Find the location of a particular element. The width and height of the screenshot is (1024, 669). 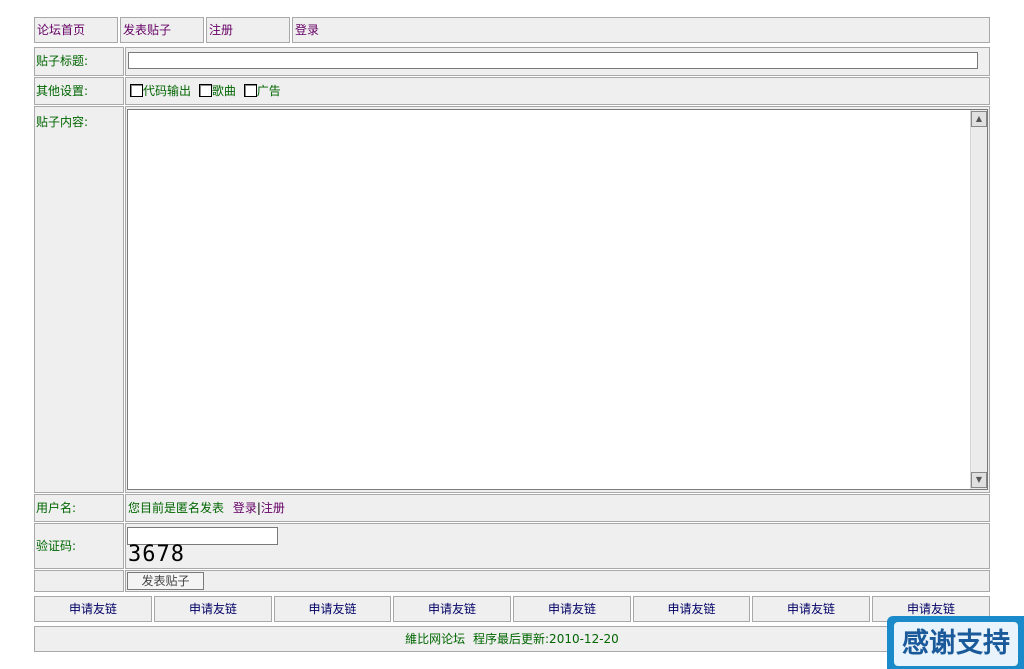

thanks-badge-text: 感谢支持 is located at coordinates (956, 644).